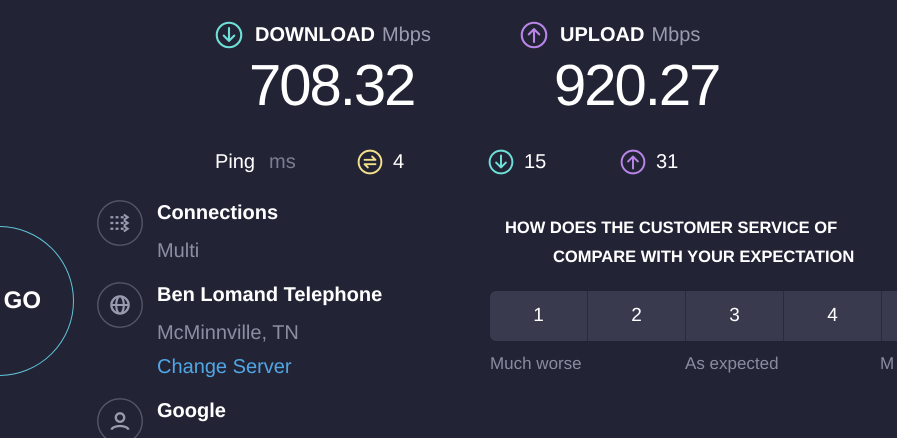 The height and width of the screenshot is (438, 897). I want to click on connections-icon, so click(120, 223).